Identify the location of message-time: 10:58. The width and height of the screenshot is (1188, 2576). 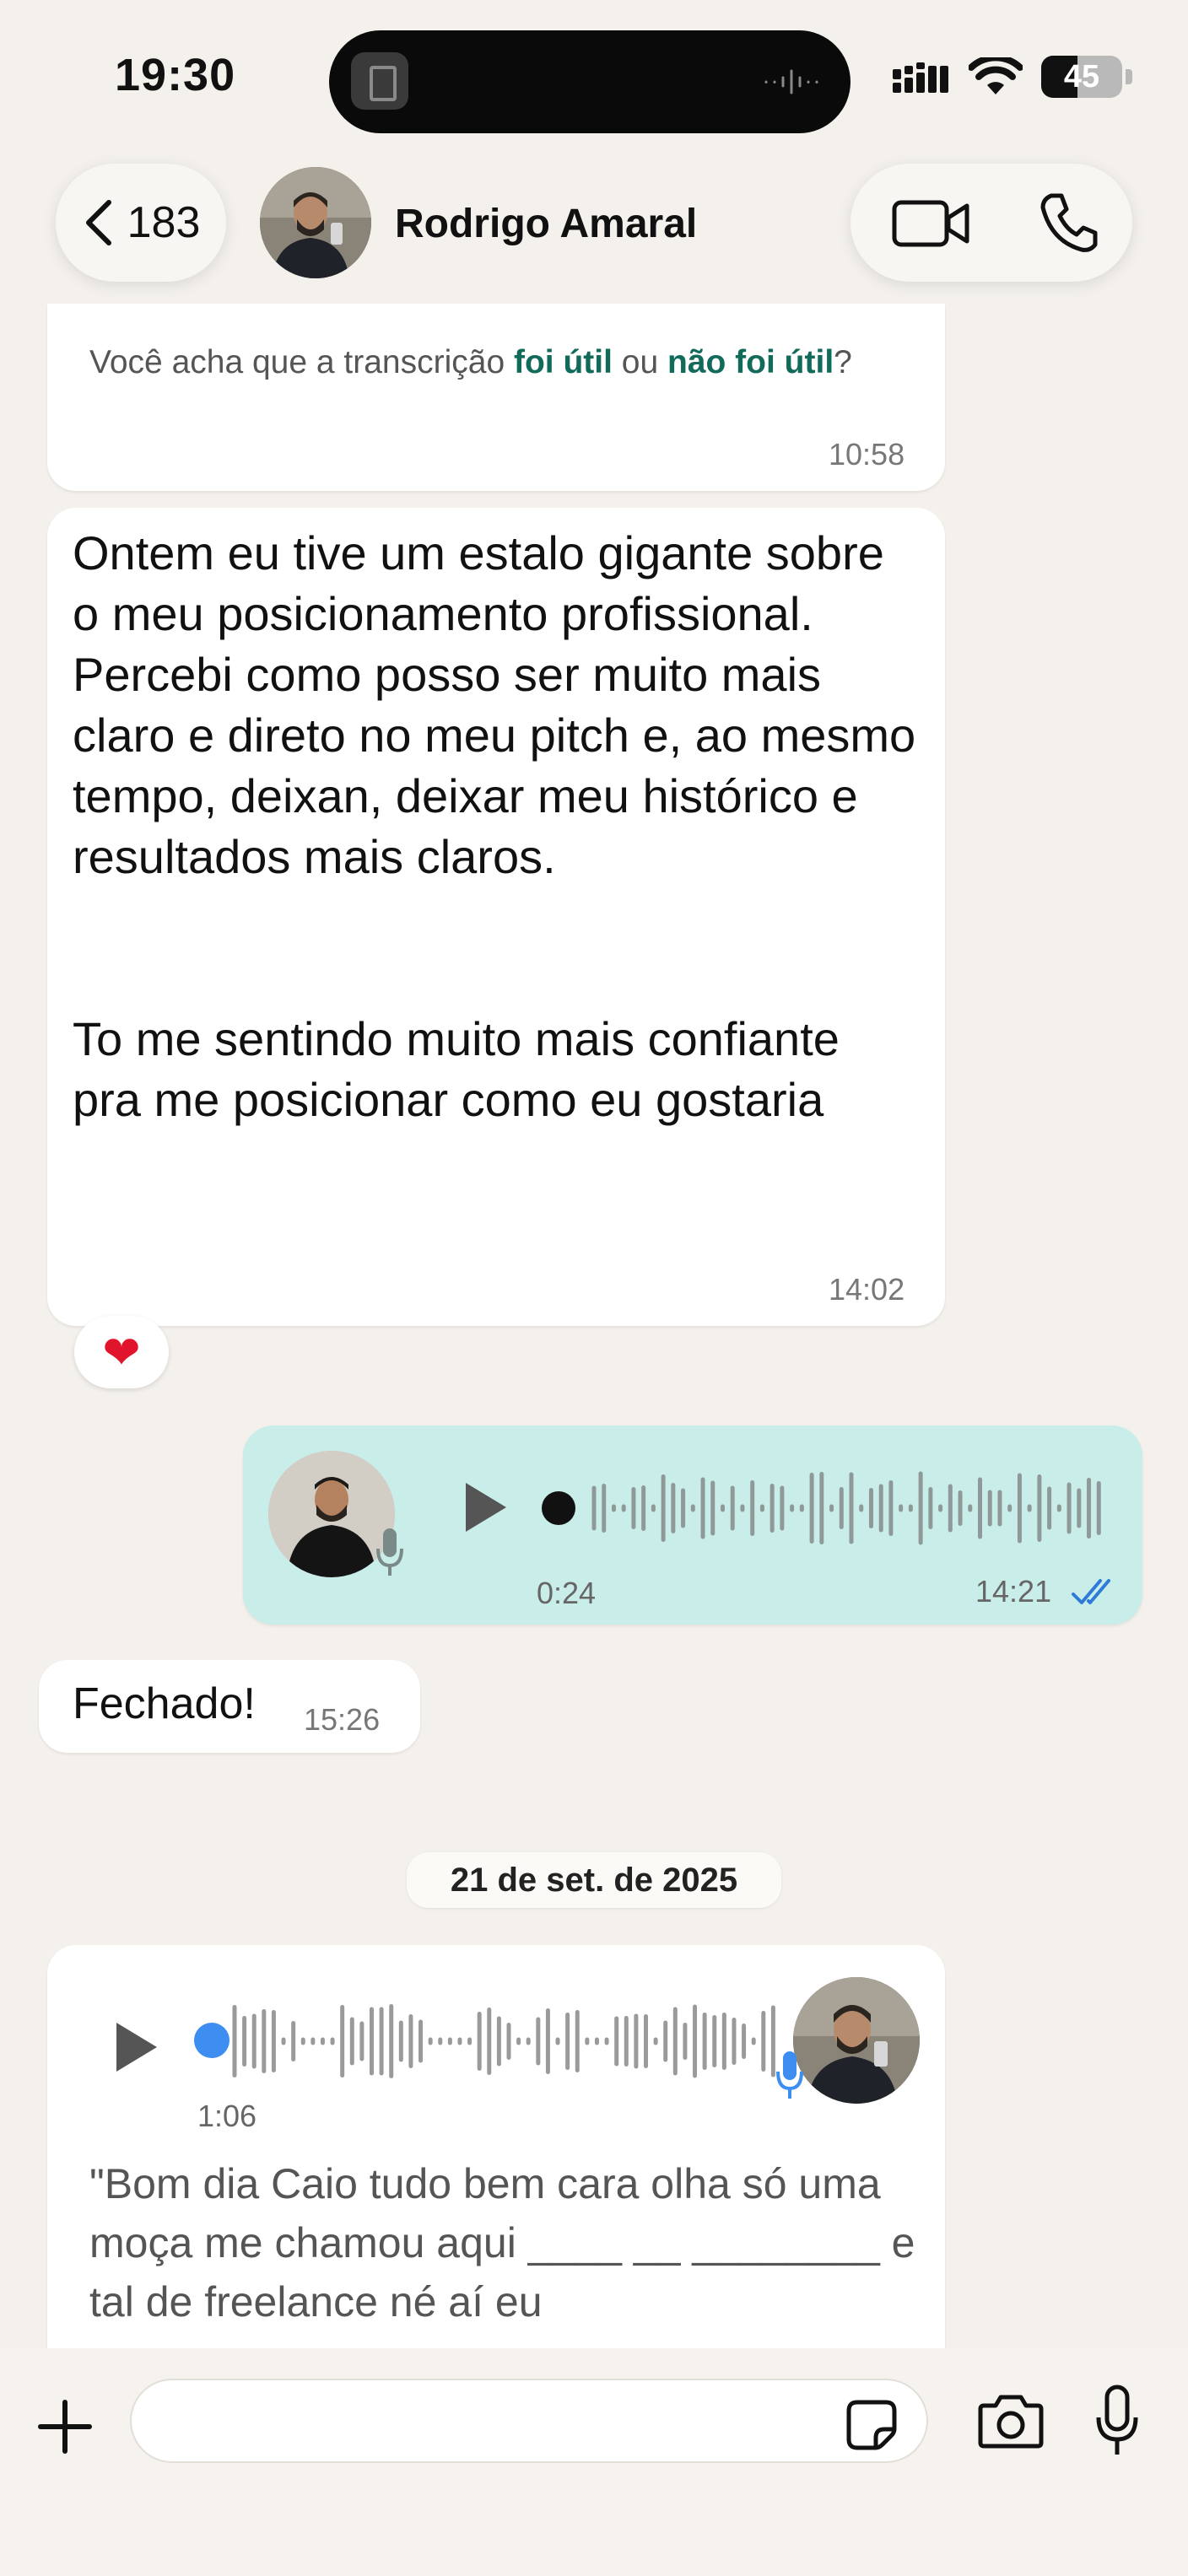
(867, 454).